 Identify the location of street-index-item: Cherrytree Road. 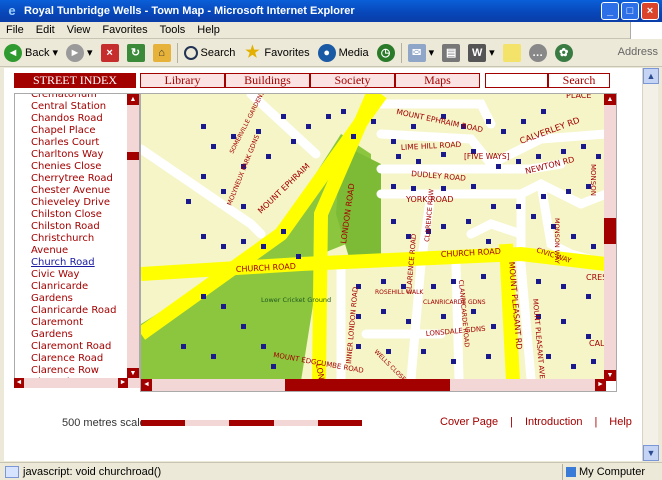
(79, 179).